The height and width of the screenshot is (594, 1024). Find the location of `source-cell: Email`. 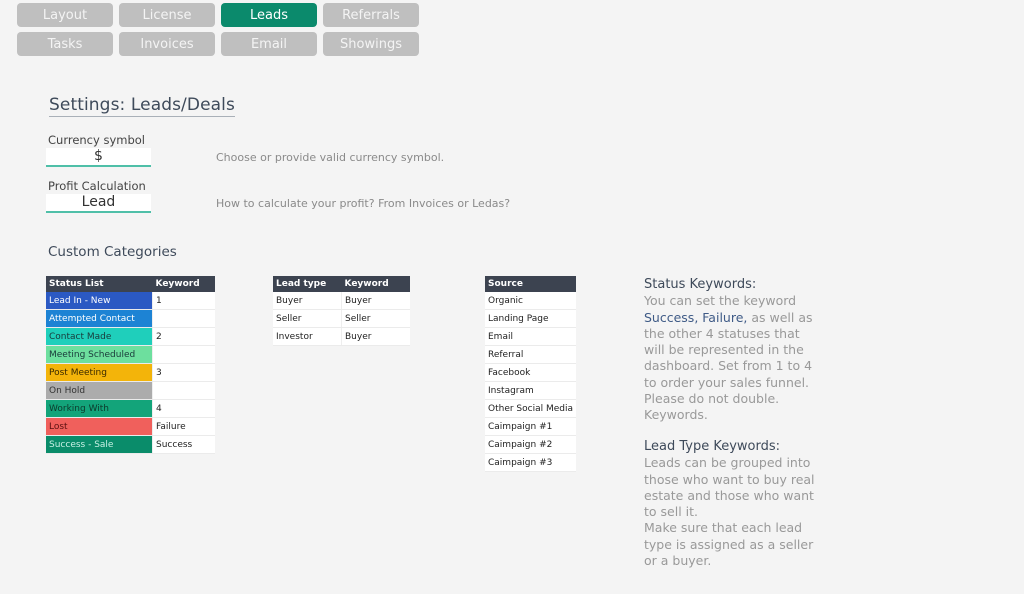

source-cell: Email is located at coordinates (530, 336).